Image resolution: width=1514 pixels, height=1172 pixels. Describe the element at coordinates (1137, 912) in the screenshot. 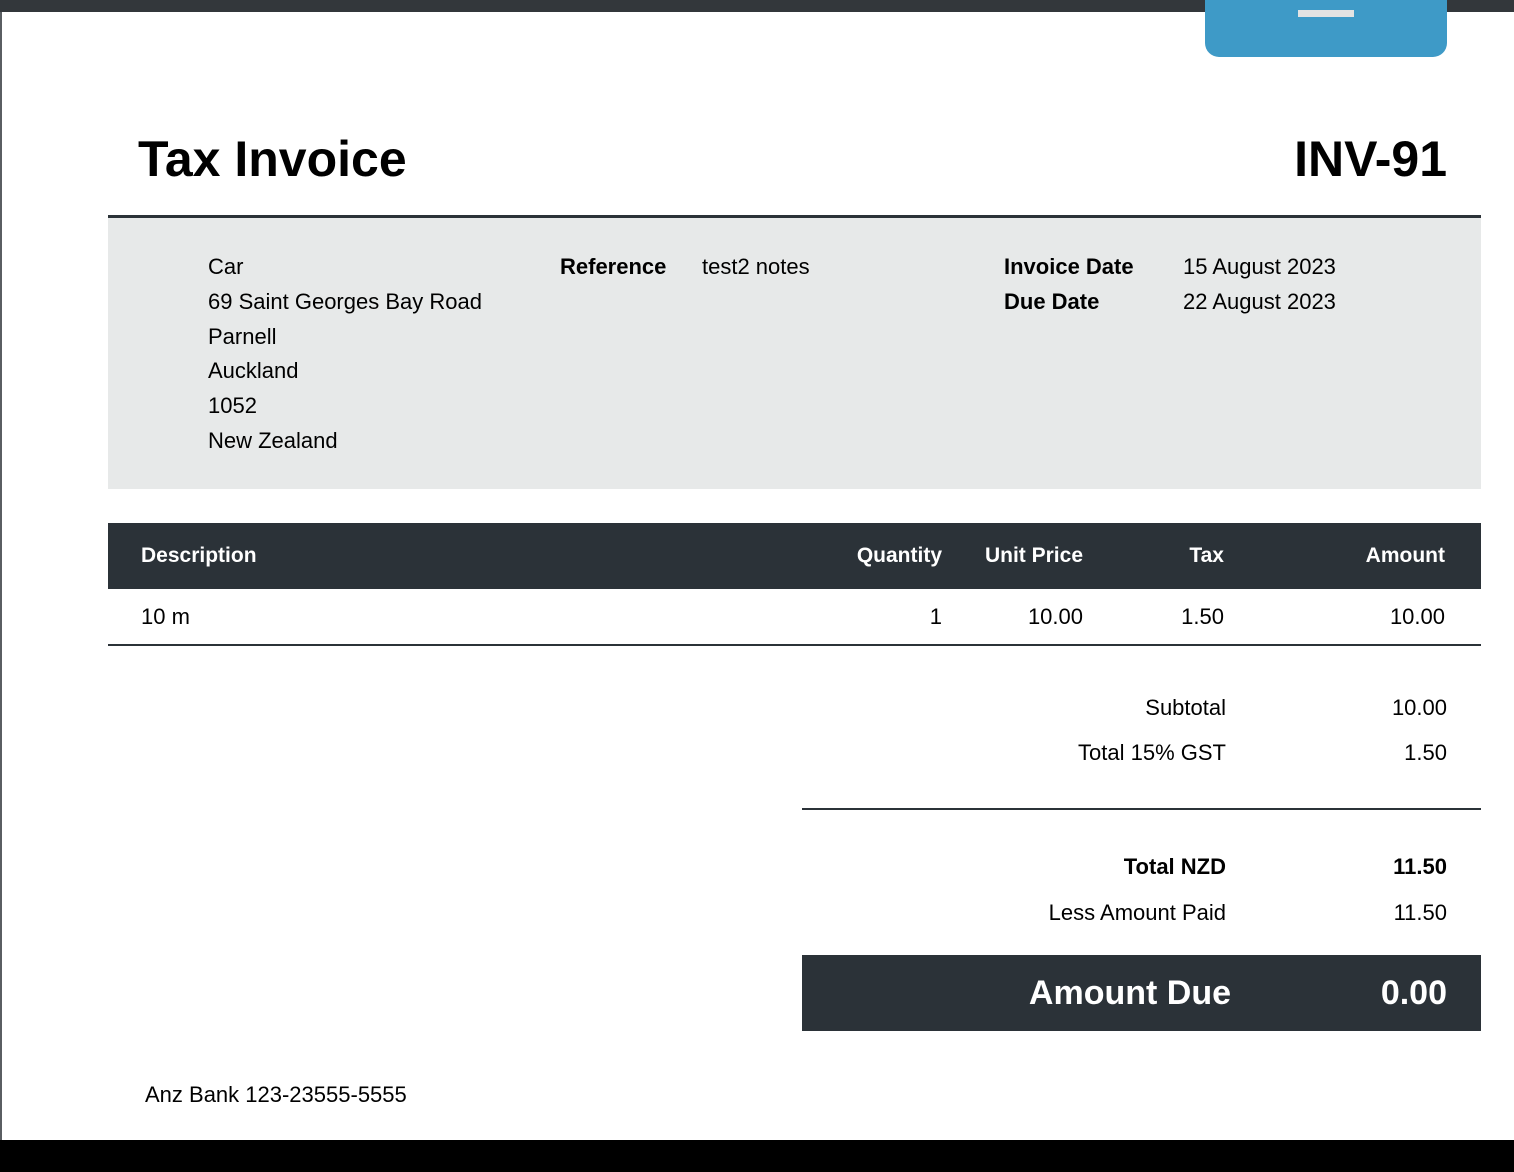

I see `amount-paid-label: Less Amount Paid` at that location.